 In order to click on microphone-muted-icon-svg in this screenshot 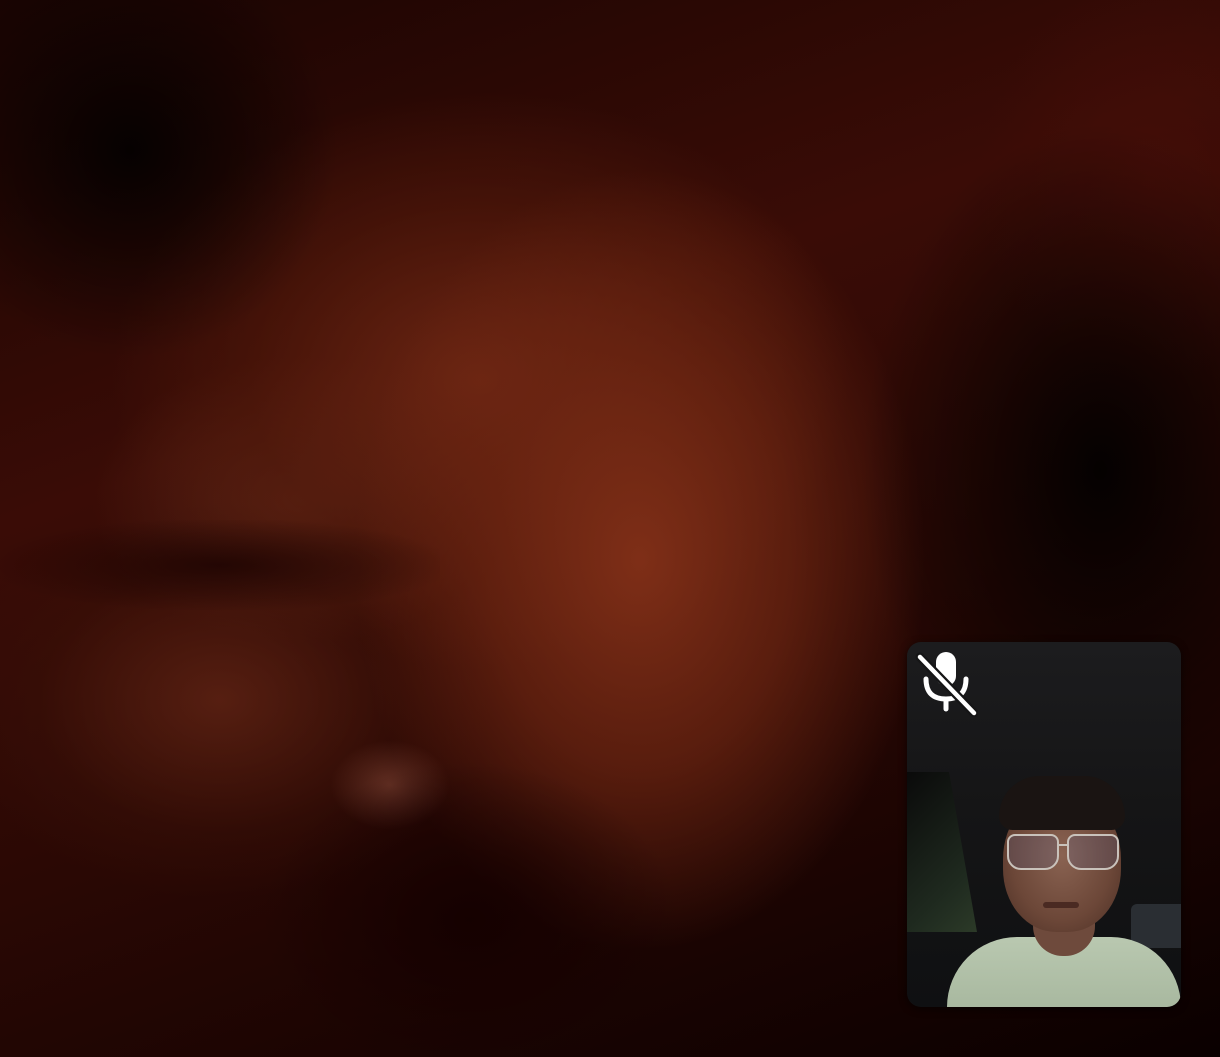, I will do `click(946, 684)`.